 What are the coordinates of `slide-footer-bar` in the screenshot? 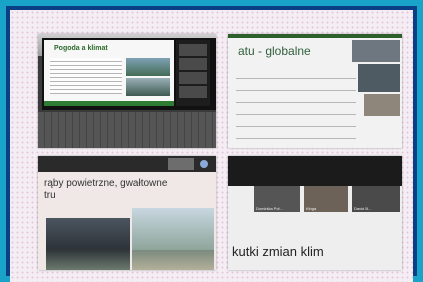 It's located at (109, 103).